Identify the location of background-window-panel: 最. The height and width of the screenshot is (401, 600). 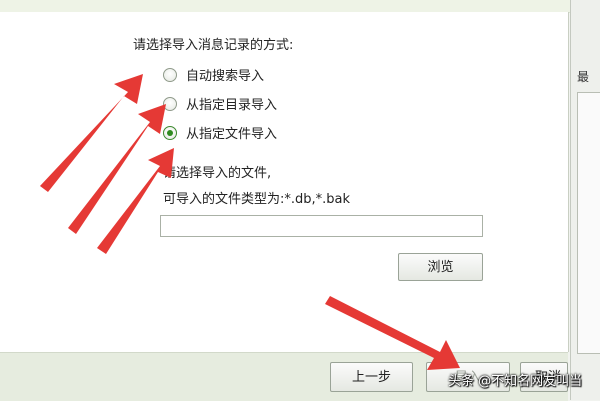
(585, 200).